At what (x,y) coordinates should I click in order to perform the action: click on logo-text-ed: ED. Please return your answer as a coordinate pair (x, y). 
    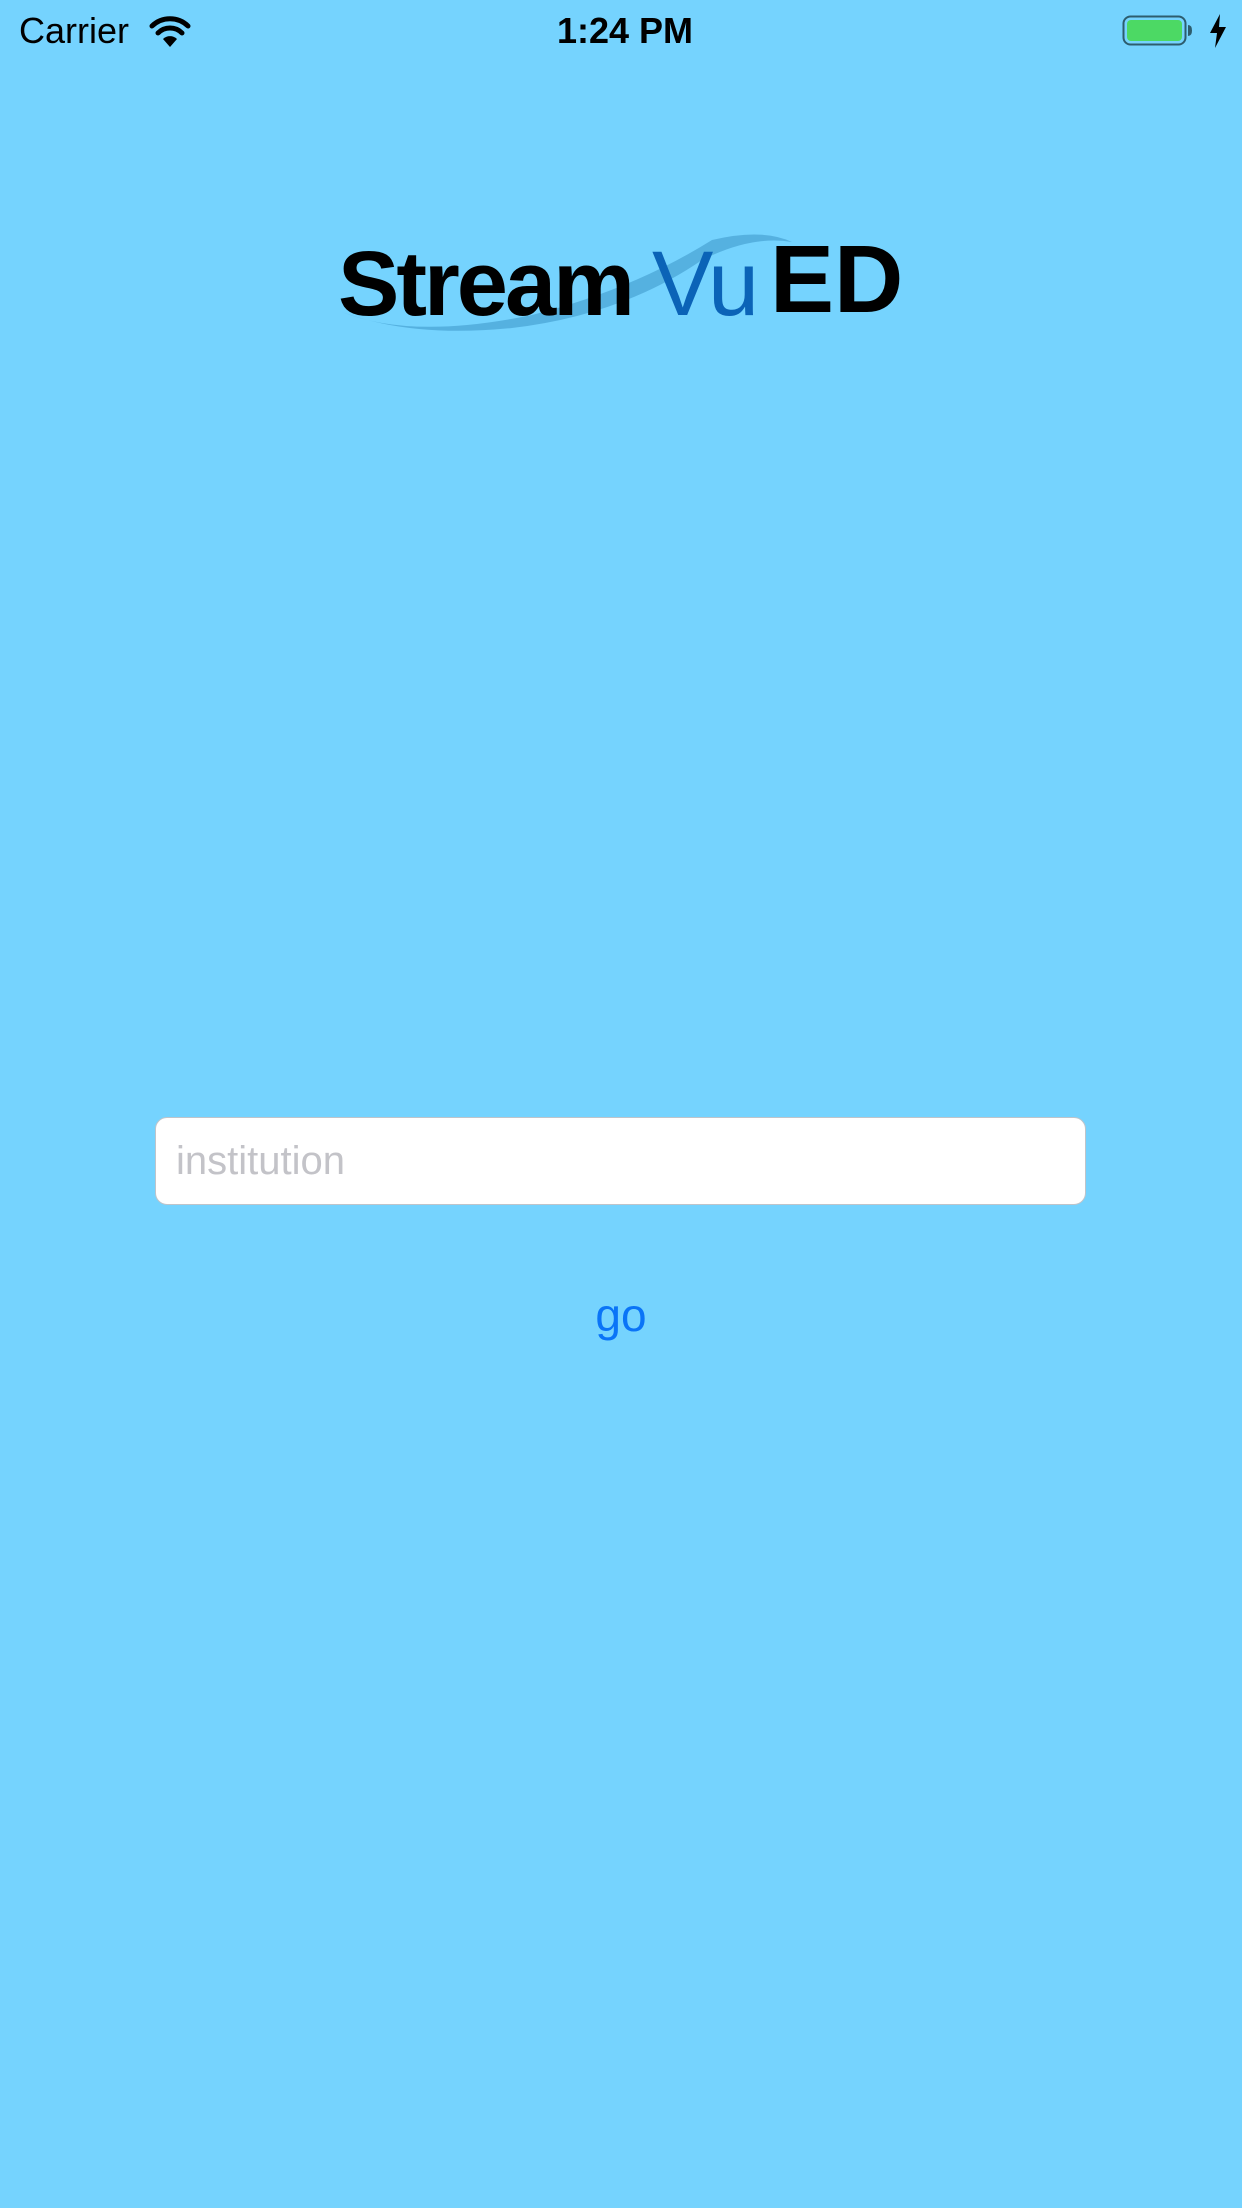
    Looking at the image, I should click on (837, 279).